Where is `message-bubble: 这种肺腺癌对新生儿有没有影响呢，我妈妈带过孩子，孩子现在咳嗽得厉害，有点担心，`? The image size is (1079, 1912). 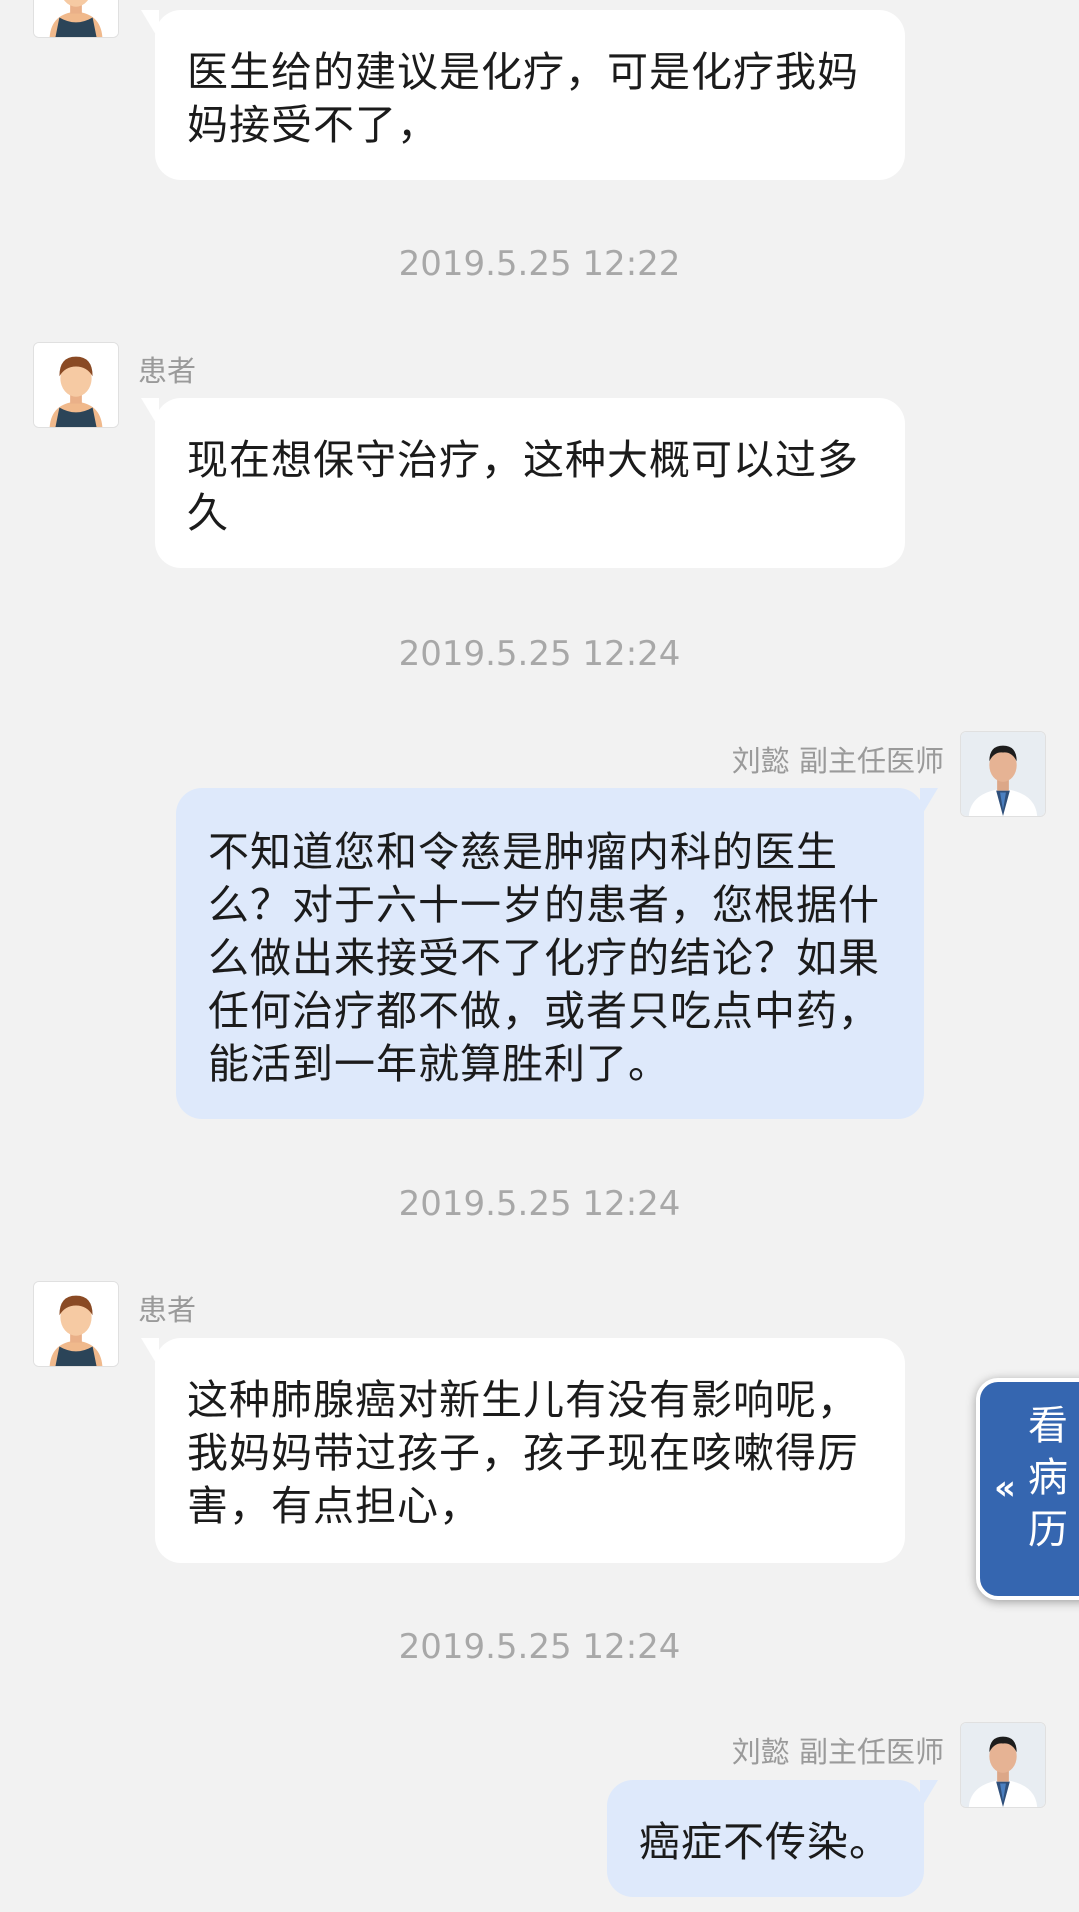
message-bubble: 这种肺腺癌对新生儿有没有影响呢，我妈妈带过孩子，孩子现在咳嗽得厉害，有点担心， is located at coordinates (523, 1450).